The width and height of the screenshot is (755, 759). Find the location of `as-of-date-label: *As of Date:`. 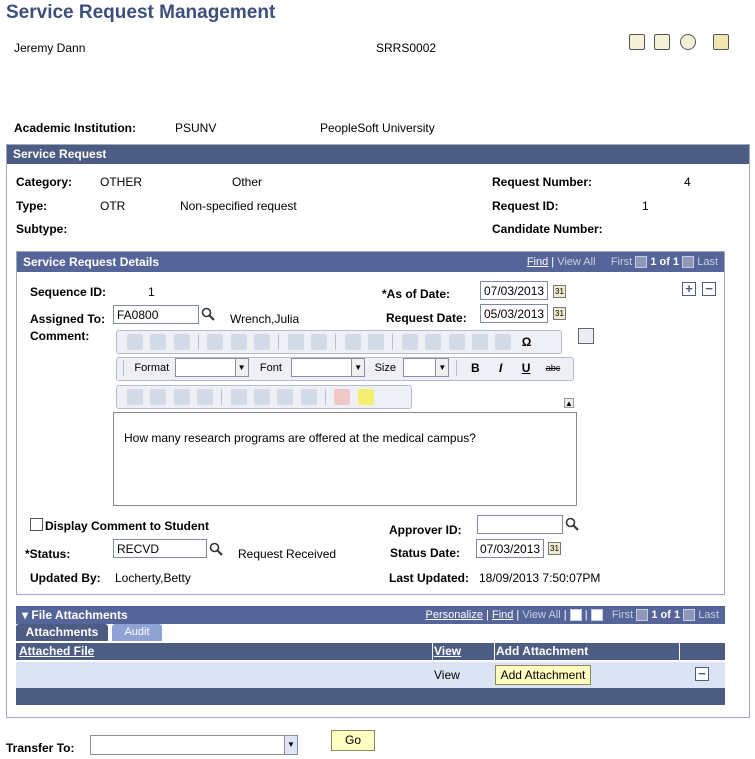

as-of-date-label: *As of Date: is located at coordinates (416, 294).